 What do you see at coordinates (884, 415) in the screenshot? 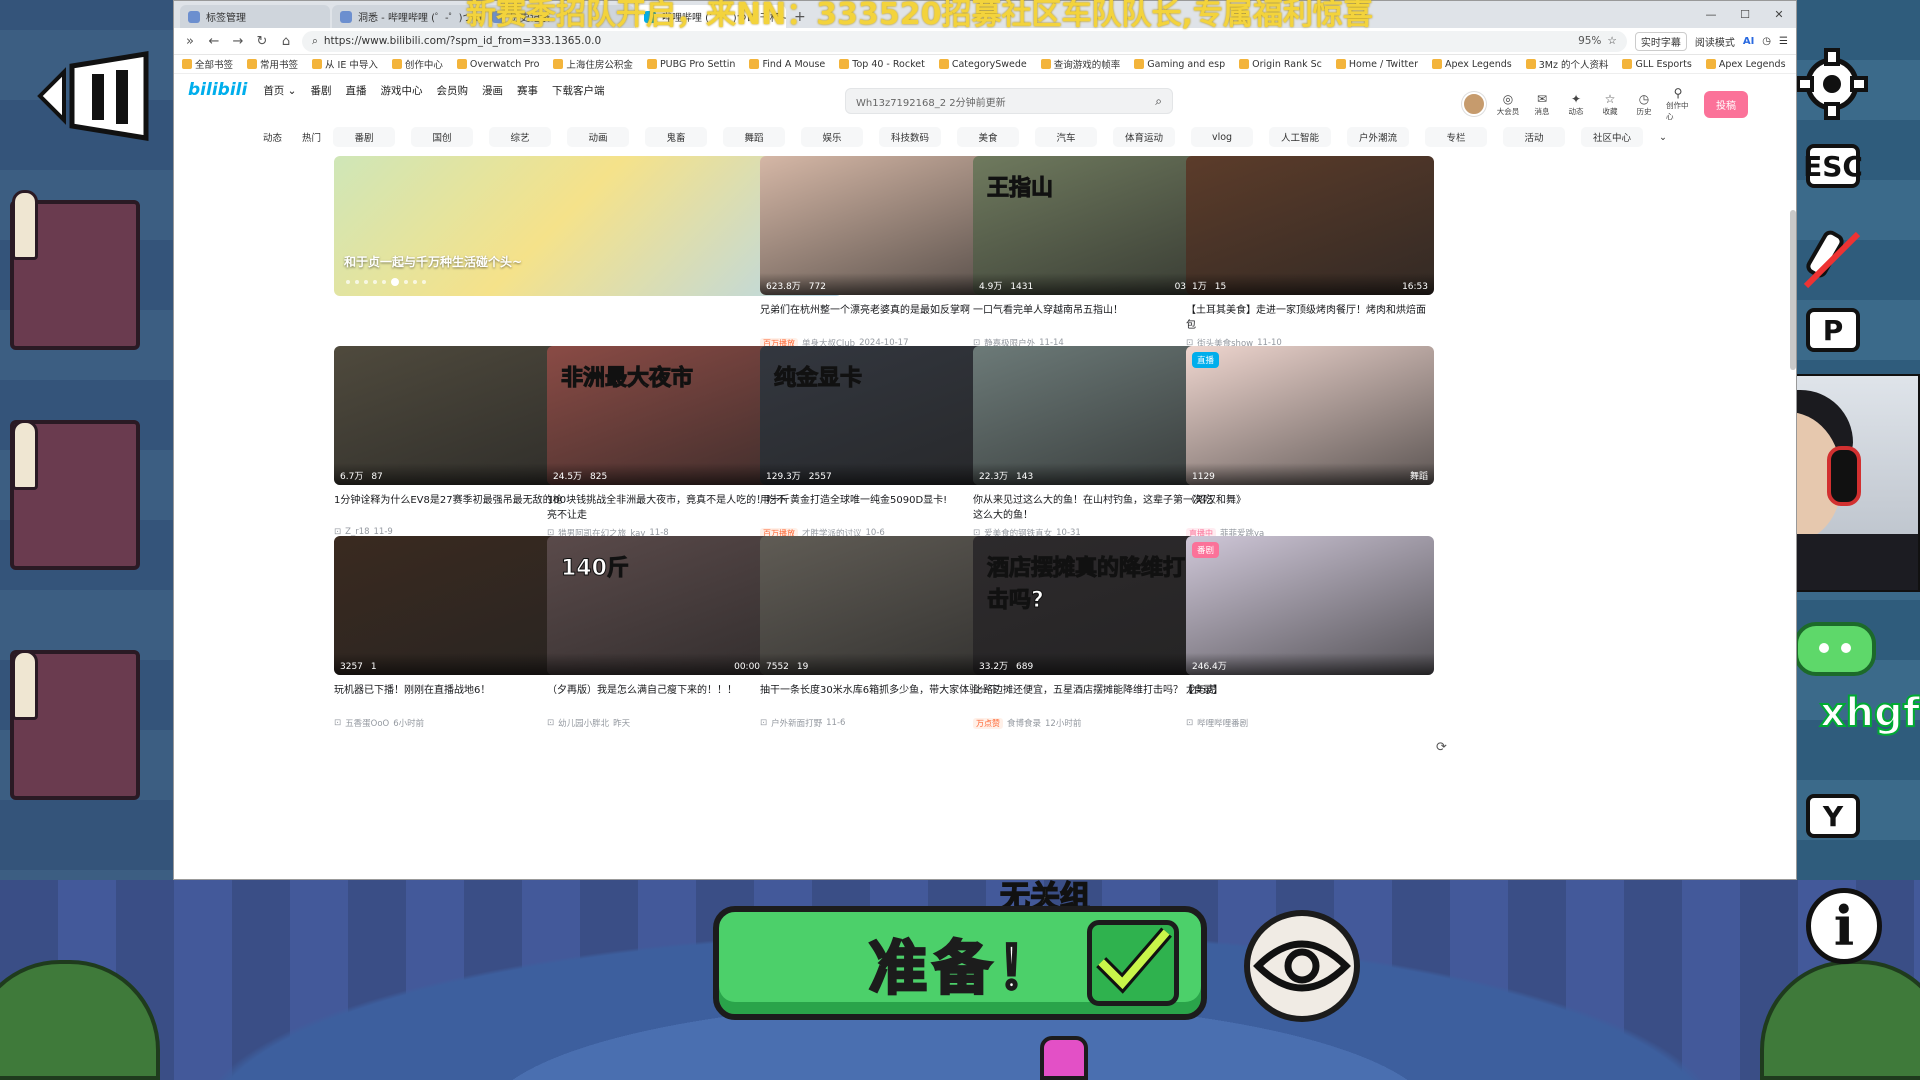
I see `video-thumbnail: 纯金显卡129.3万255714:55` at bounding box center [884, 415].